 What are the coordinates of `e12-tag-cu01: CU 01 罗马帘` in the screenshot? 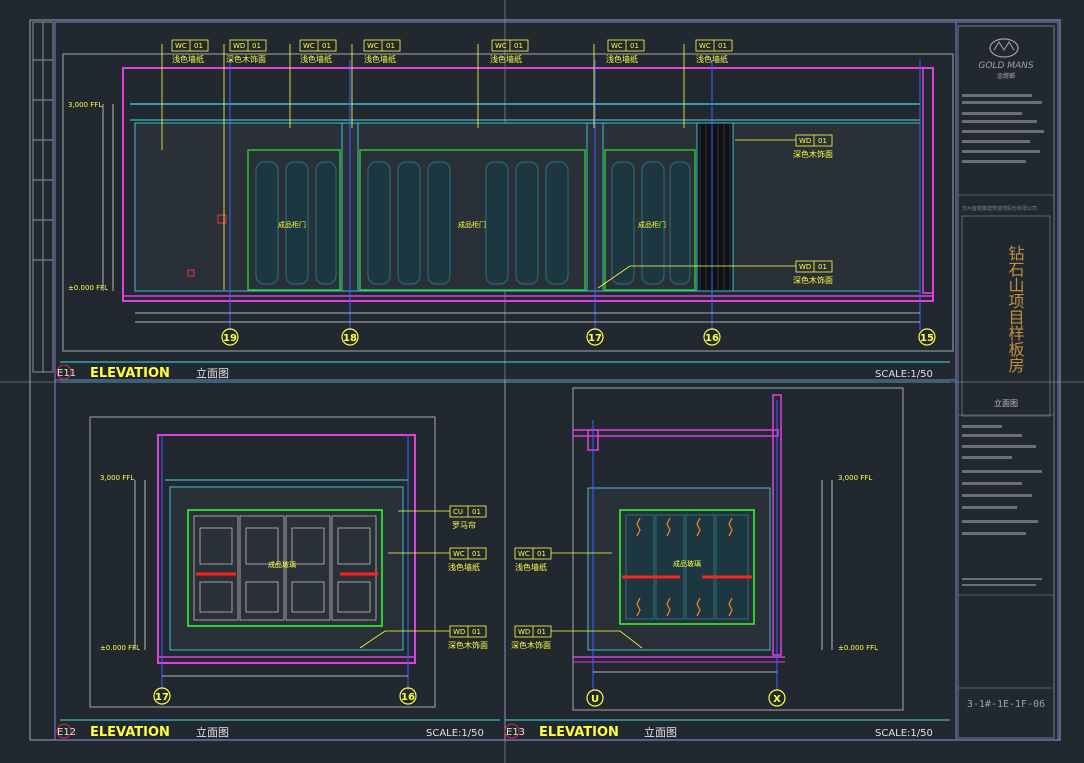 It's located at (442, 517).